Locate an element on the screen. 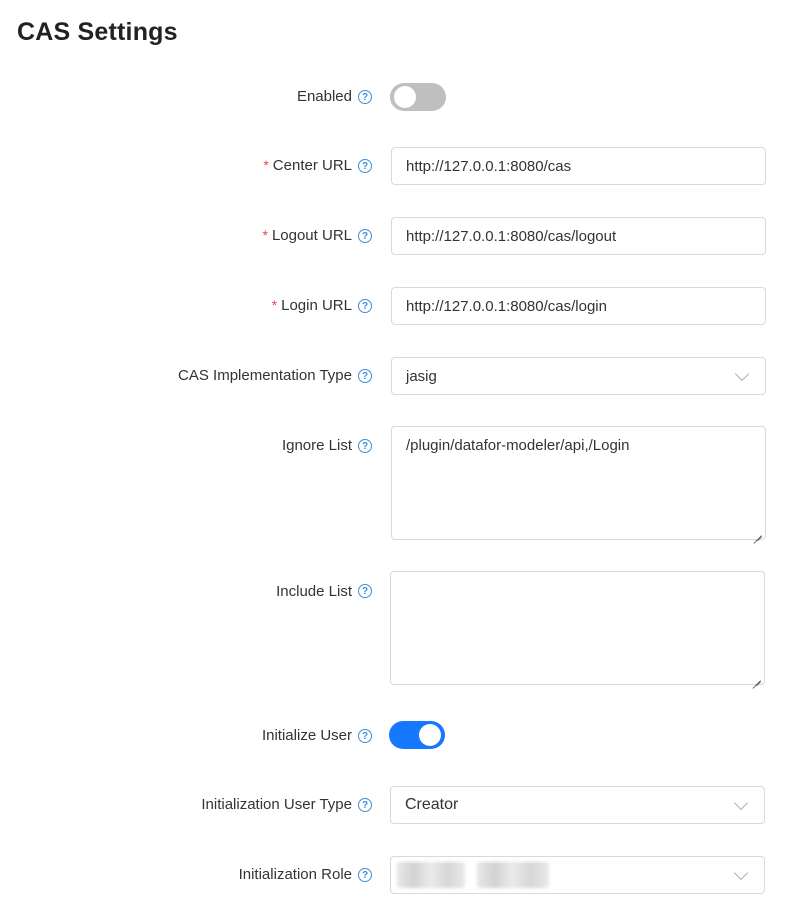 The height and width of the screenshot is (910, 807). page-title: CAS Settings is located at coordinates (97, 32).